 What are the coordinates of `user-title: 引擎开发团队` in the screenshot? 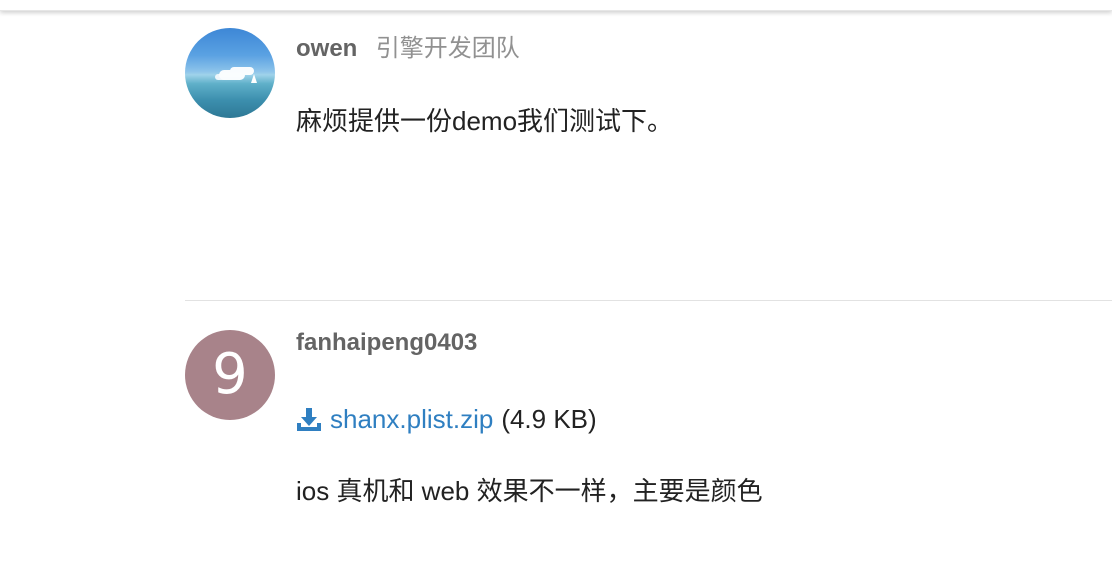 It's located at (447, 48).